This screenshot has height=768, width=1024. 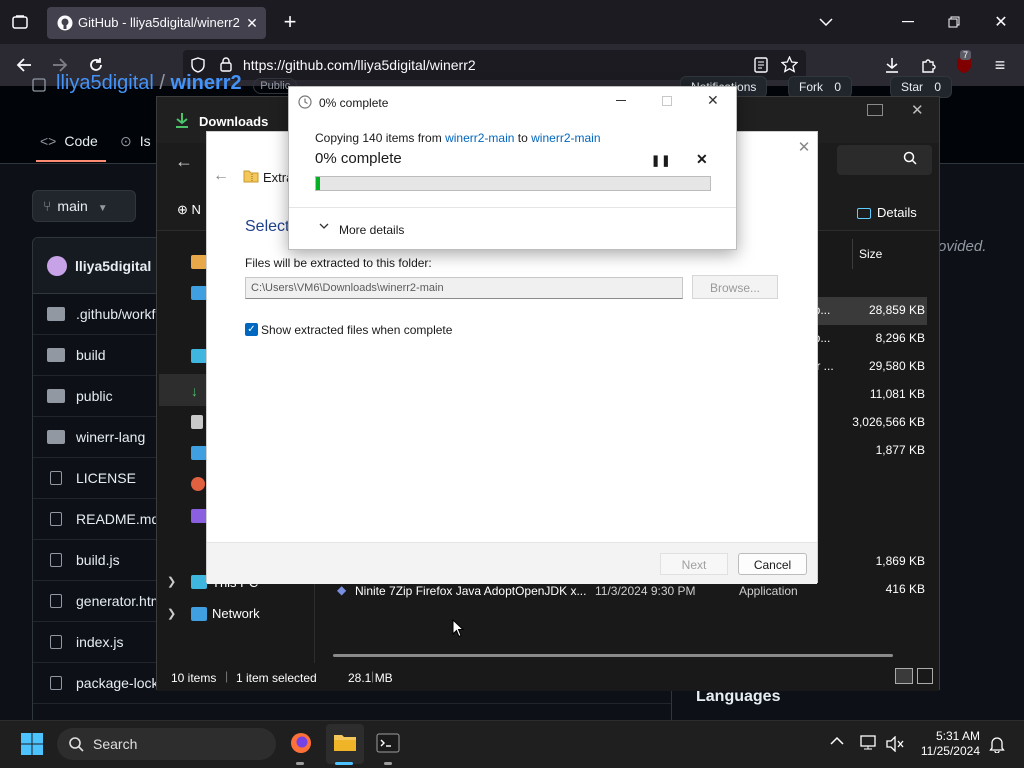 What do you see at coordinates (106, 478) in the screenshot?
I see `file-name: LICENSE` at bounding box center [106, 478].